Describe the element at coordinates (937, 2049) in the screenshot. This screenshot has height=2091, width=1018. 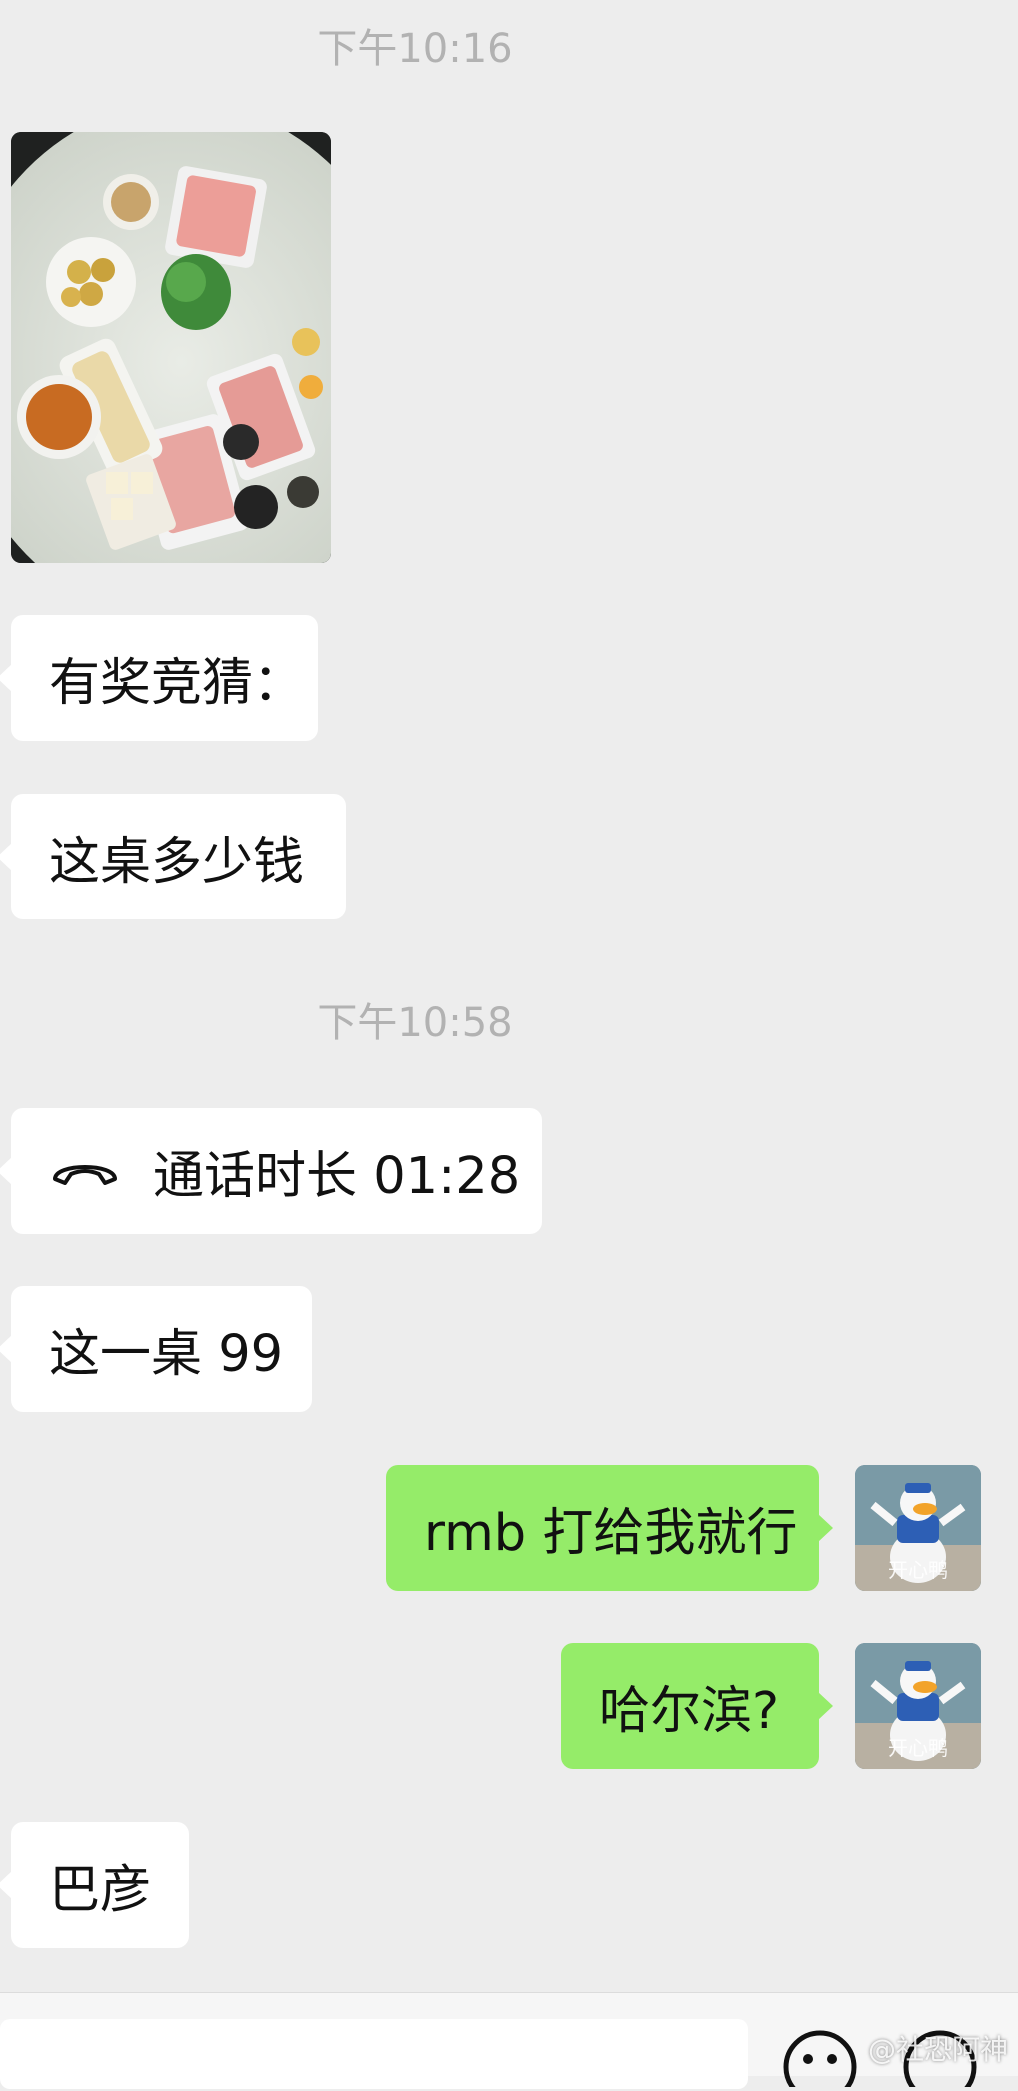
I see `watermark: @社恐阿神` at that location.